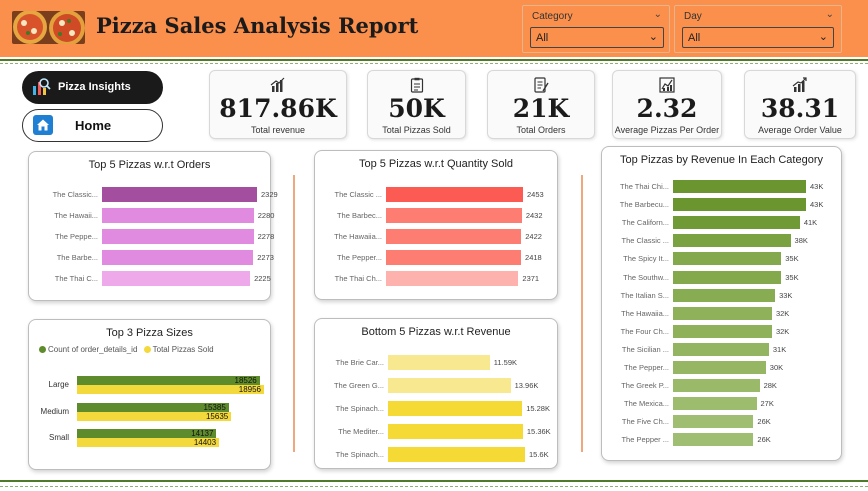  I want to click on bar-row: The Classic ... 38K, so click(721, 241).